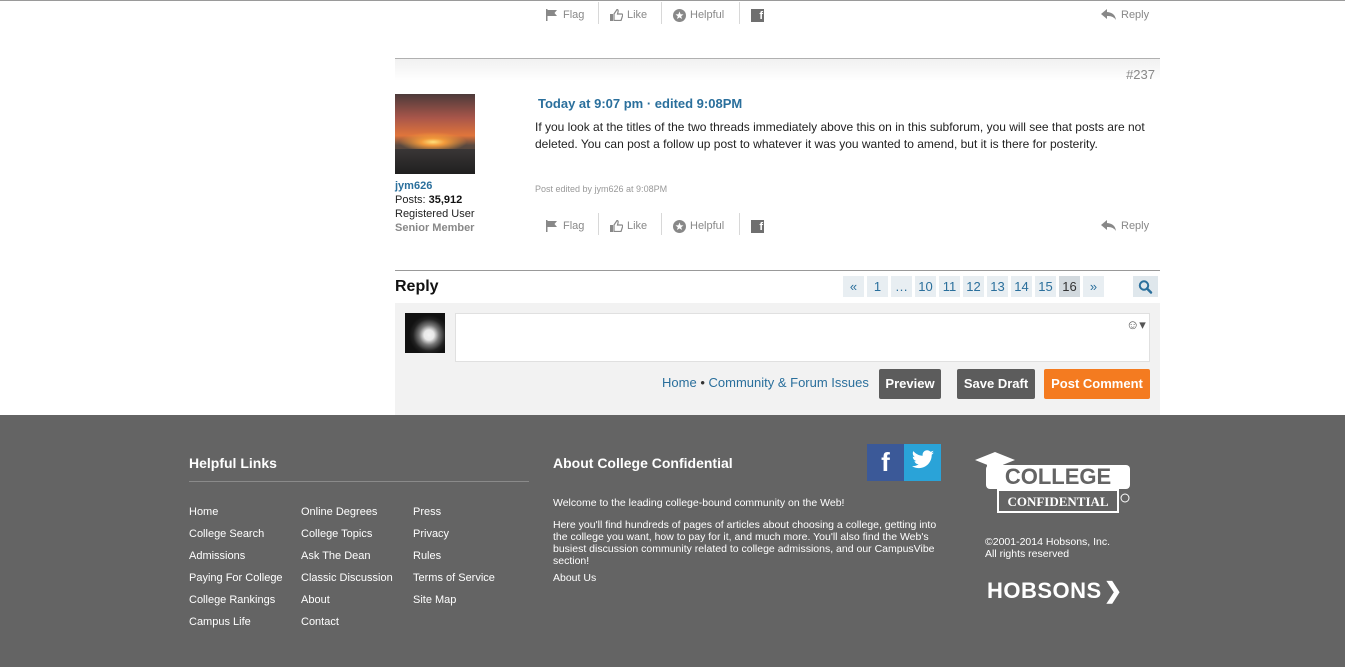  What do you see at coordinates (1125, 15) in the screenshot?
I see `prev-reply-button: Reply` at bounding box center [1125, 15].